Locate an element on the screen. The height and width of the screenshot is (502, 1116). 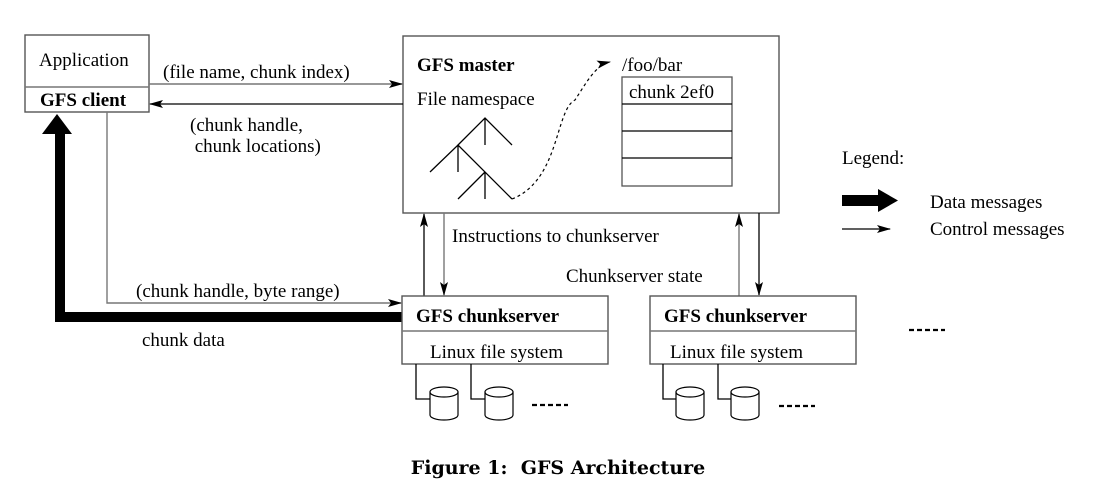
namespace-label: File namespace is located at coordinates (476, 99).